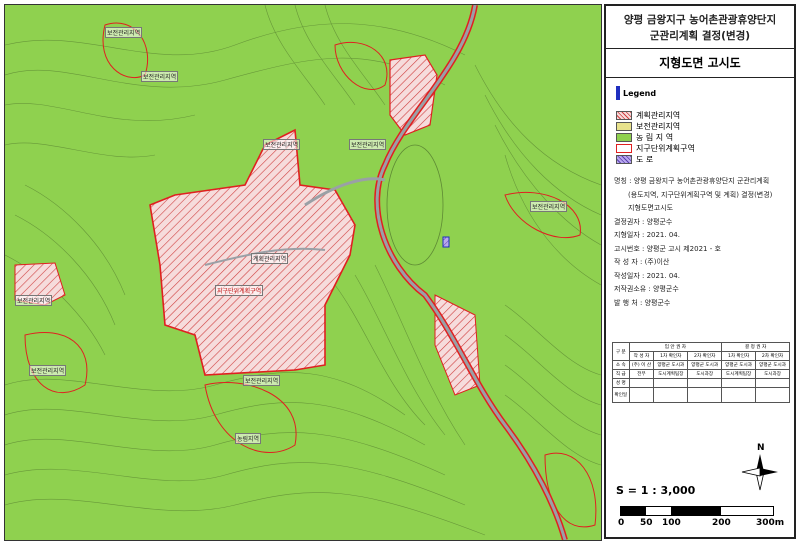 This screenshot has width=800, height=545. I want to click on scale-label: S = 1 : 3,000, so click(656, 490).